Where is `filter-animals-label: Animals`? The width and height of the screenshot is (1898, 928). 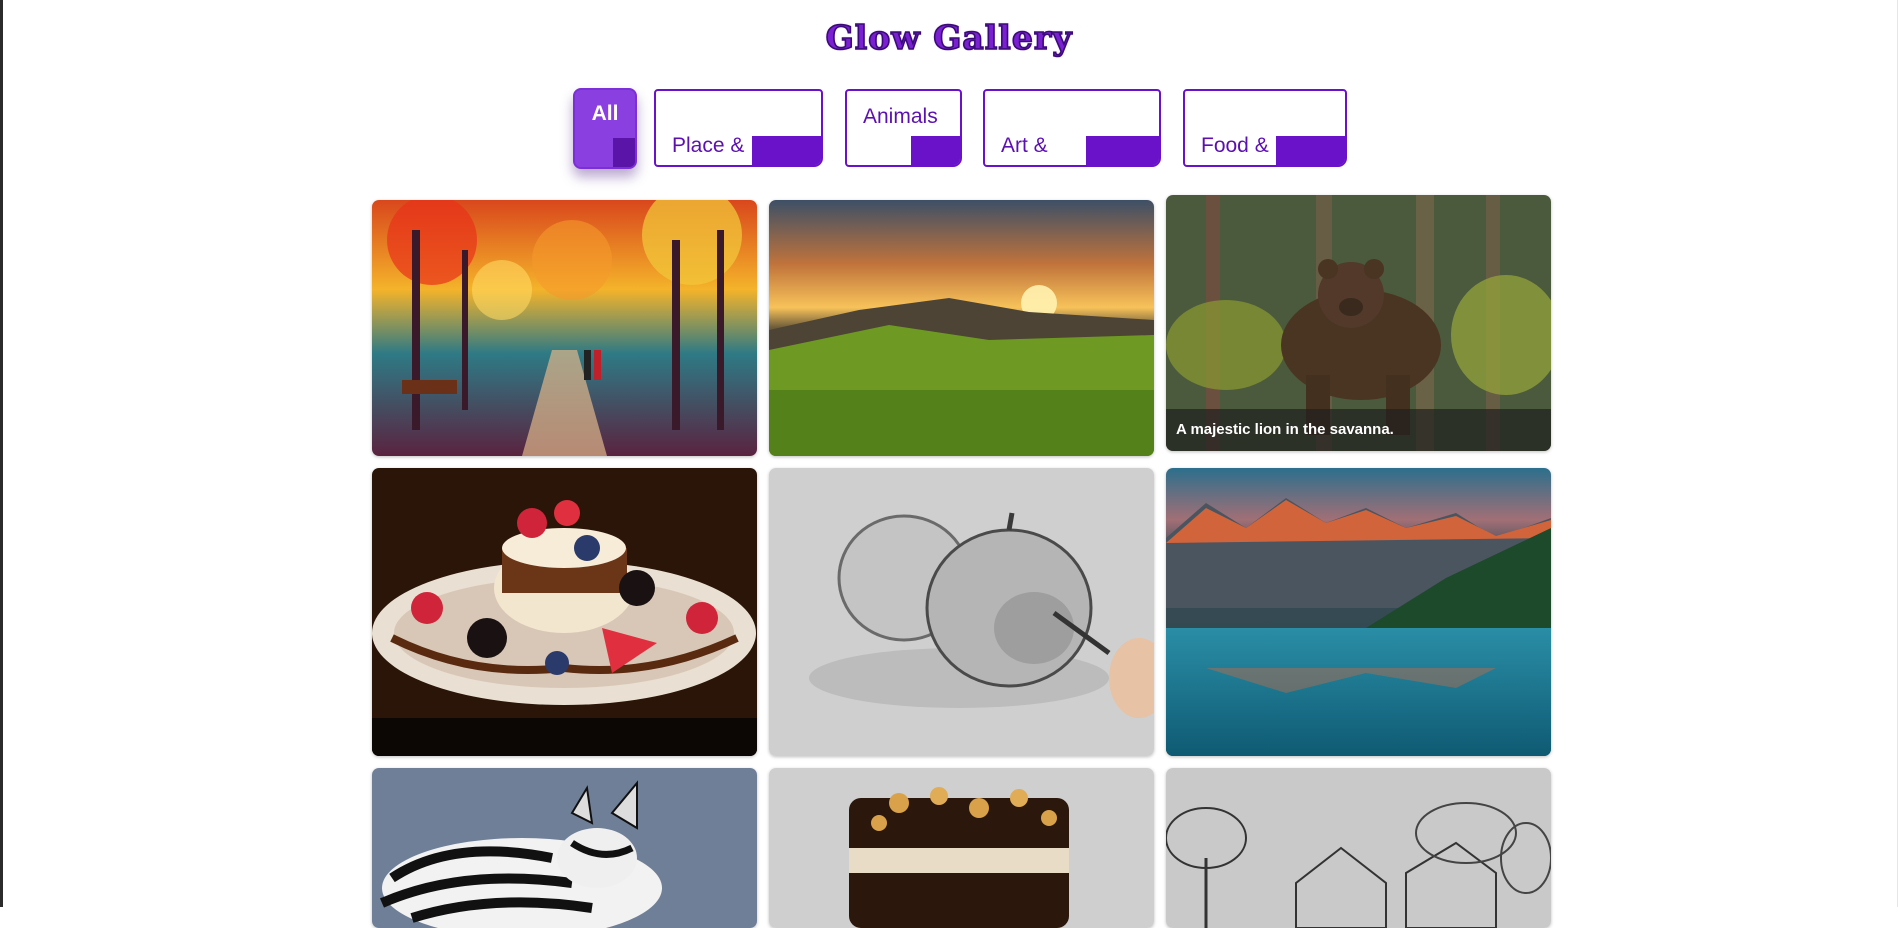
filter-animals-label: Animals is located at coordinates (900, 116).